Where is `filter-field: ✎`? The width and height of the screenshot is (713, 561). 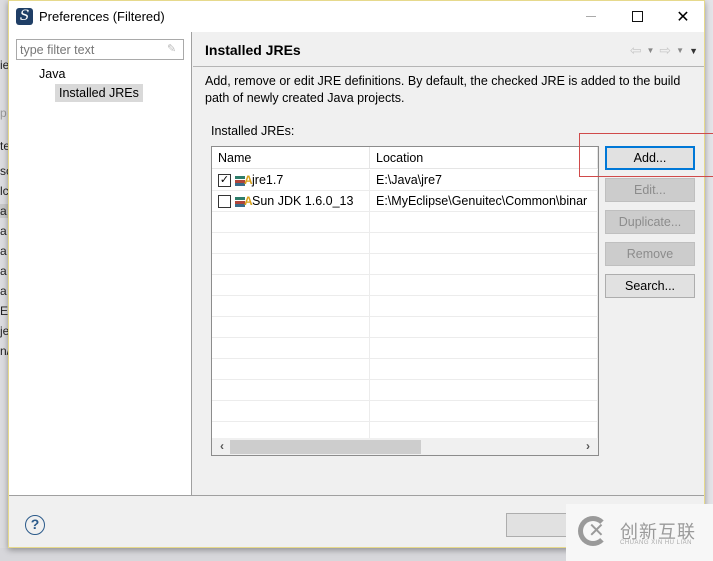
filter-field: ✎ is located at coordinates (100, 49).